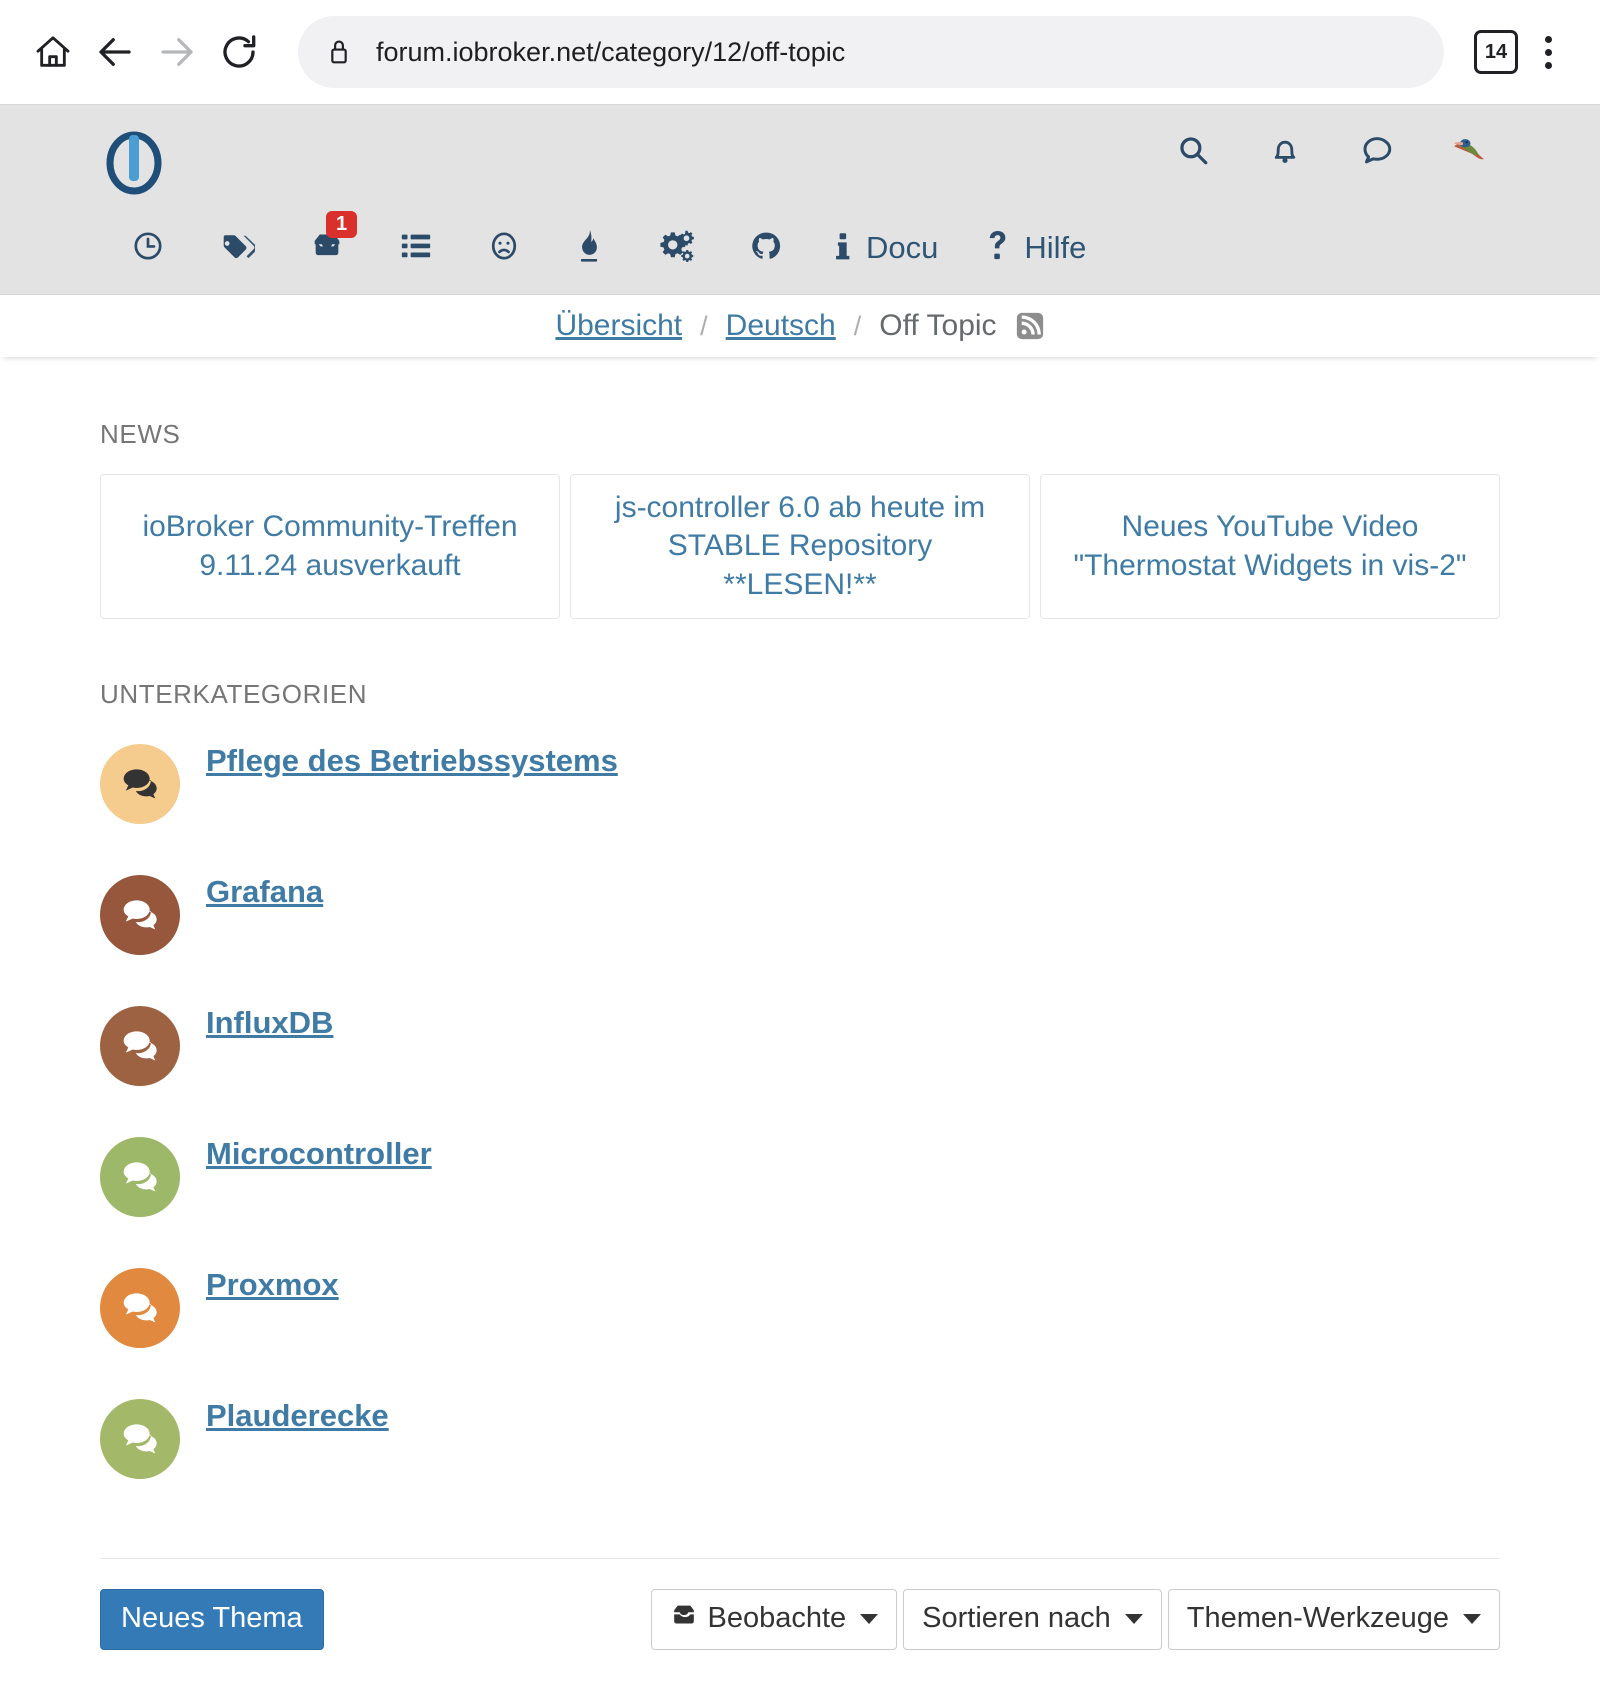 This screenshot has height=1703, width=1600. I want to click on header-icon-group, so click(1331, 150).